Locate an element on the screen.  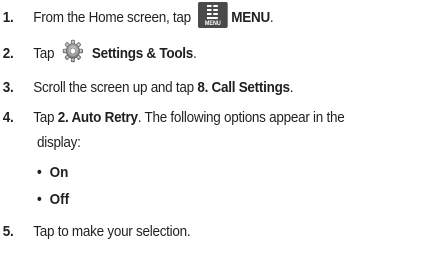
step-number: 5. is located at coordinates (8, 231).